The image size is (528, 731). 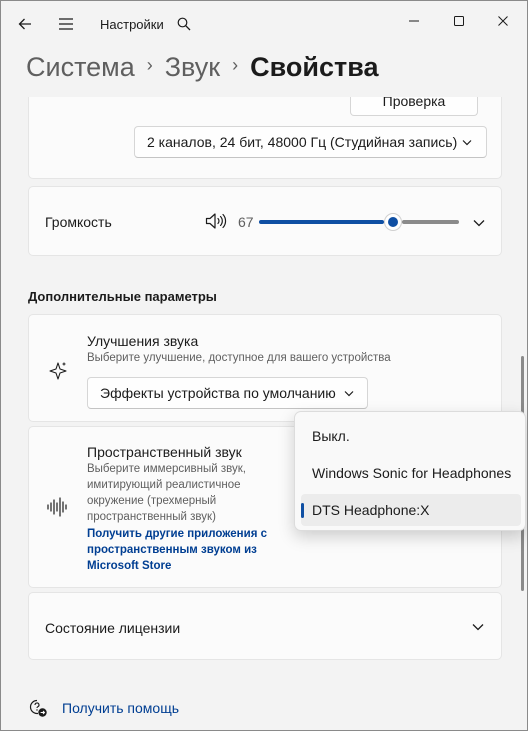 I want to click on close-button, so click(x=503, y=21).